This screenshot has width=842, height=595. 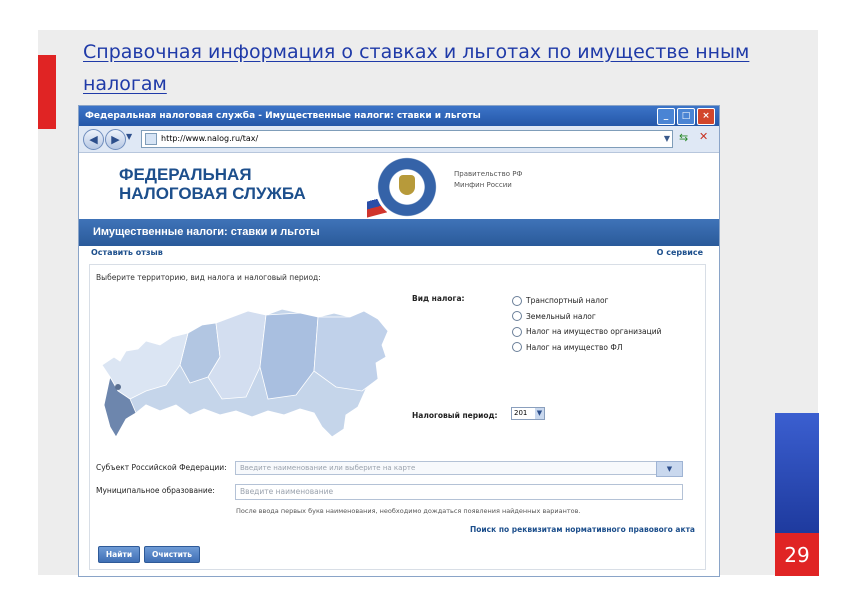 I want to click on tax-option-transport: Транспортный налог, so click(x=586, y=301).